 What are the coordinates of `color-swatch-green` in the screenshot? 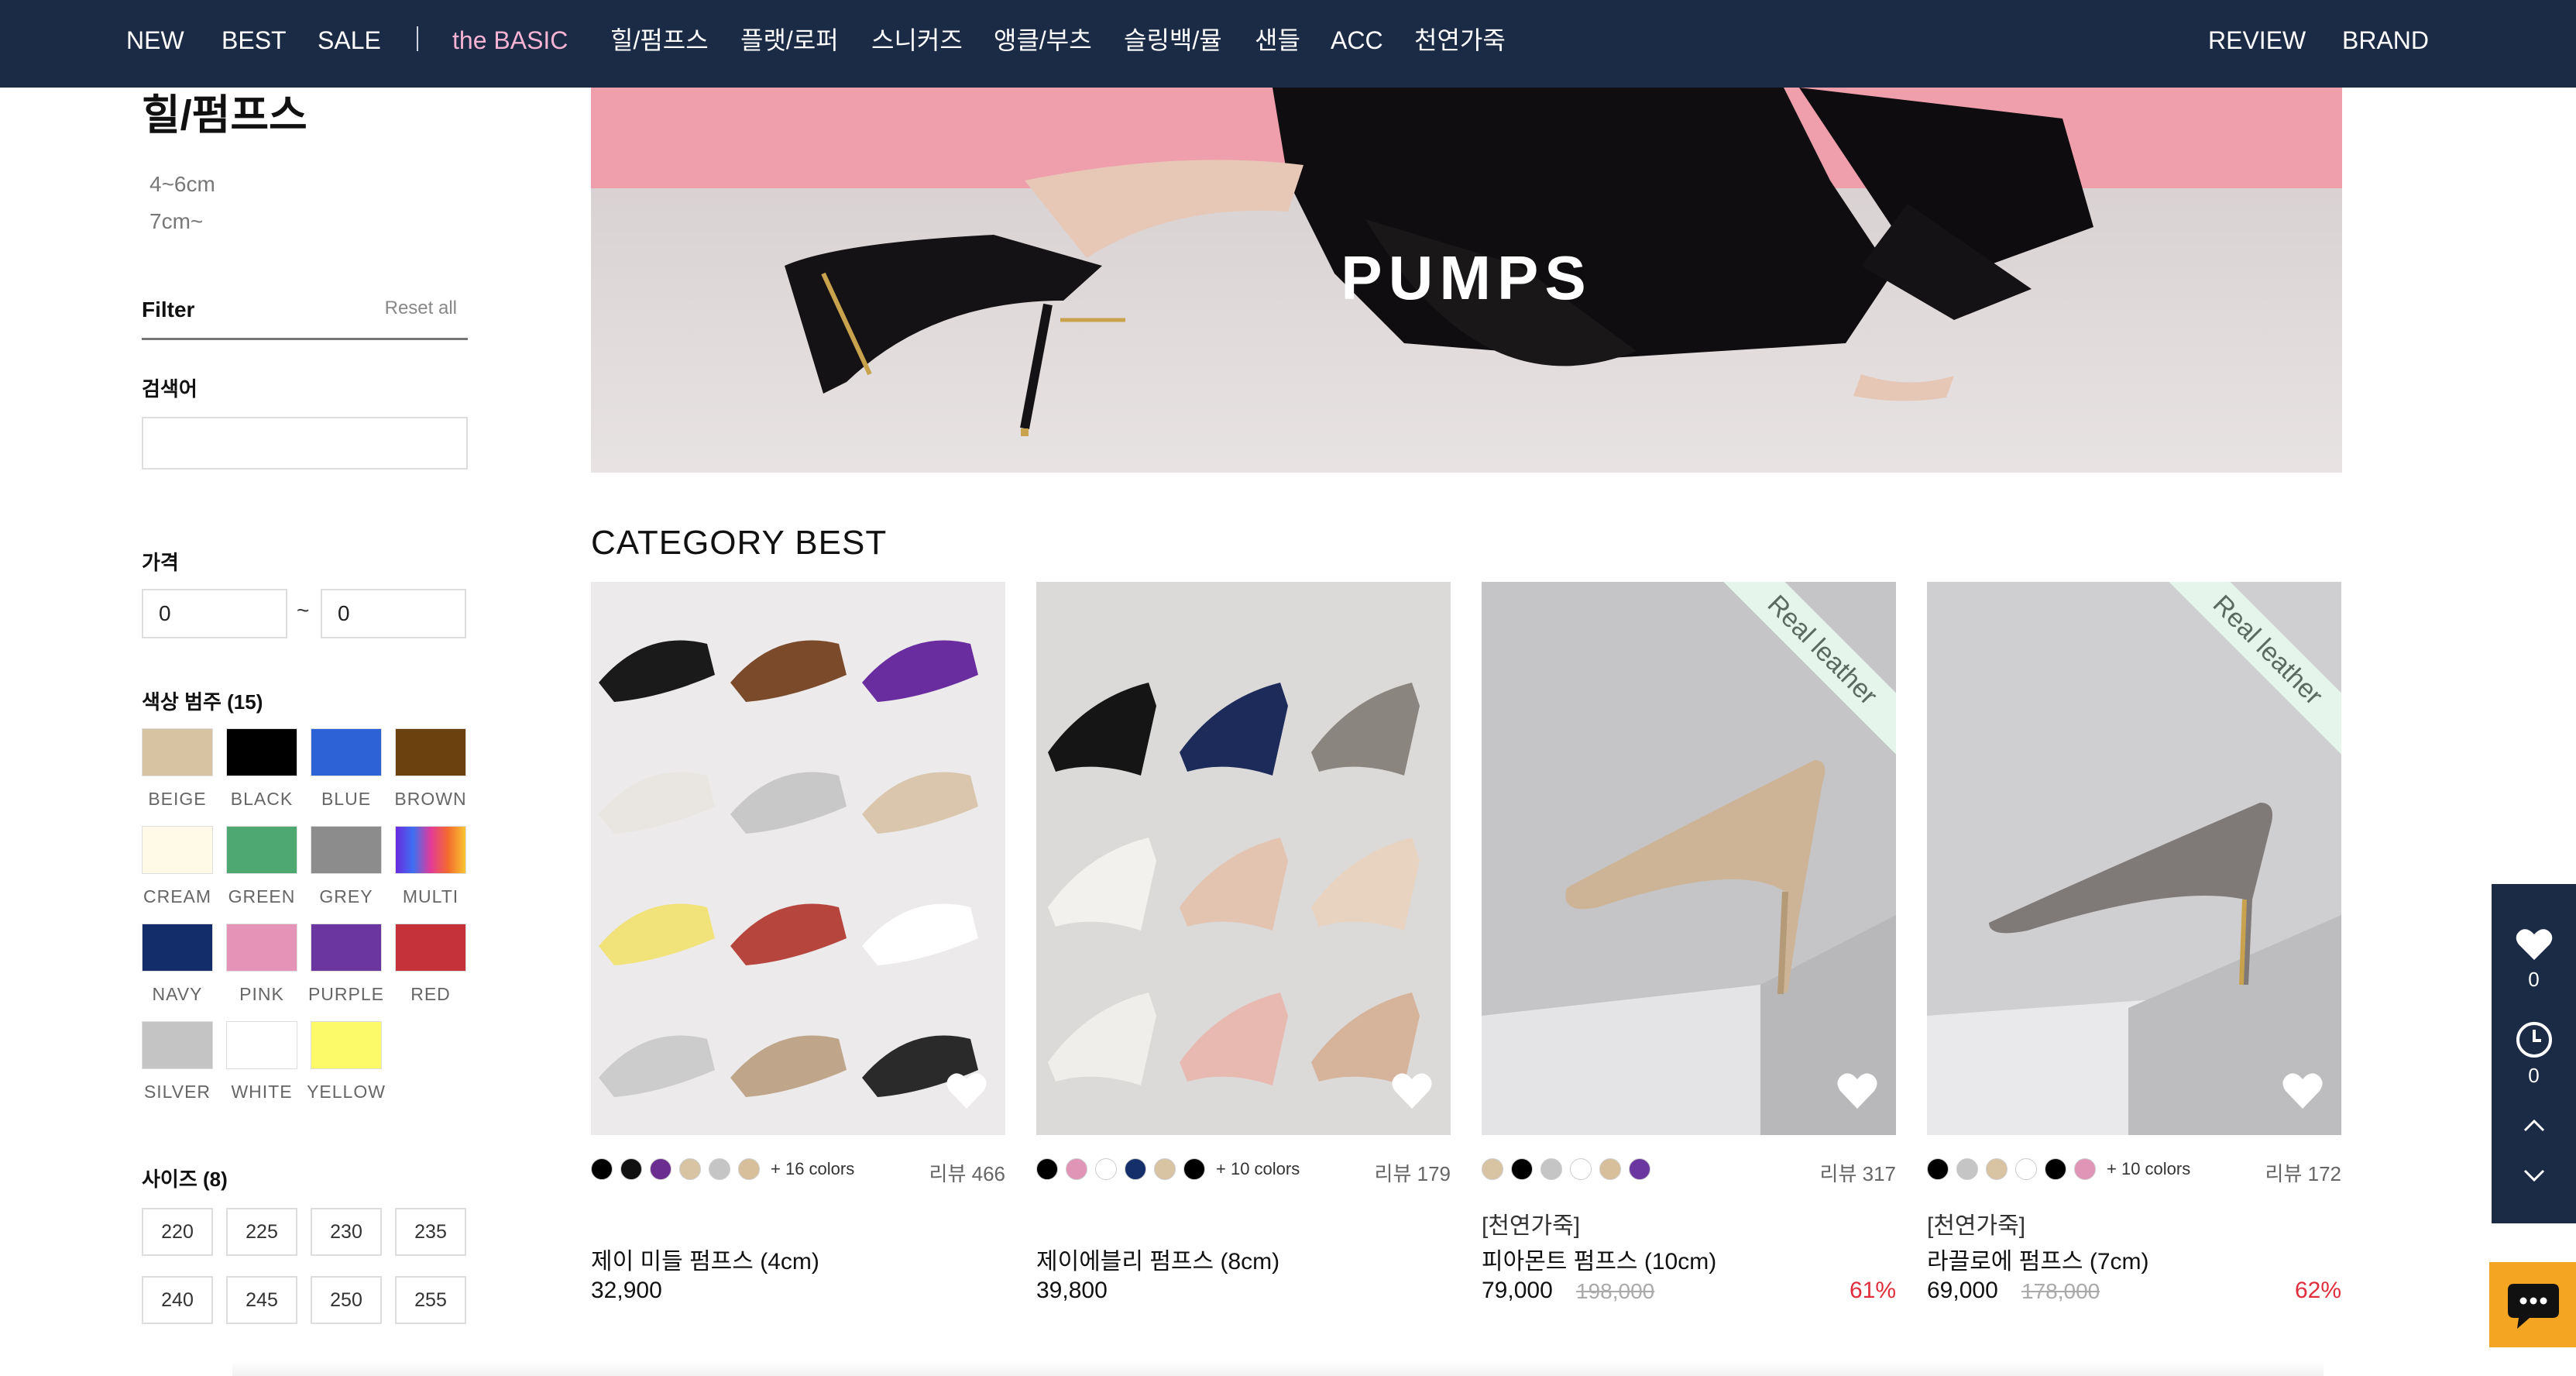 It's located at (261, 850).